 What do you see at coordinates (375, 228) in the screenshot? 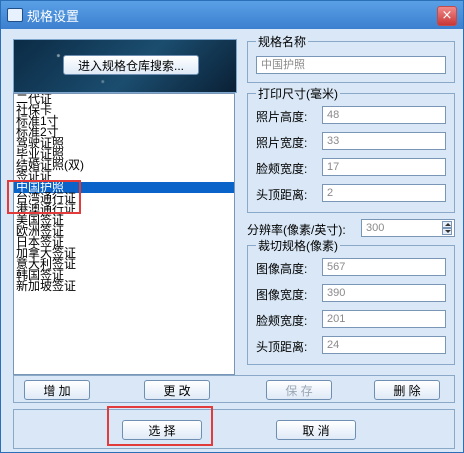
I see `resolution-value: 300` at bounding box center [375, 228].